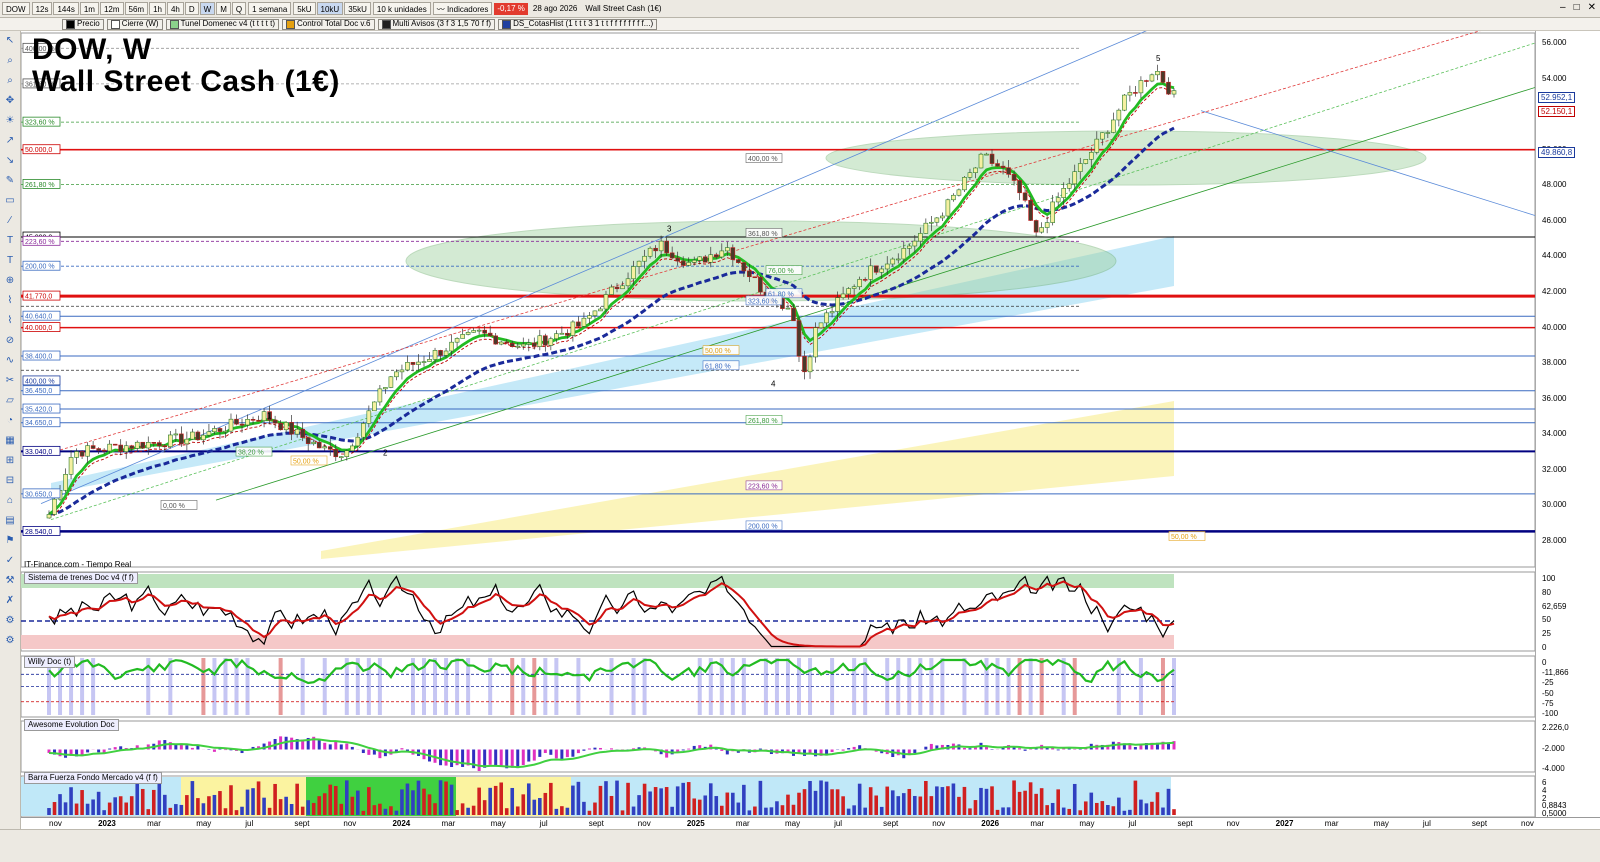  I want to click on level-label: 38.400,0, so click(38, 357).